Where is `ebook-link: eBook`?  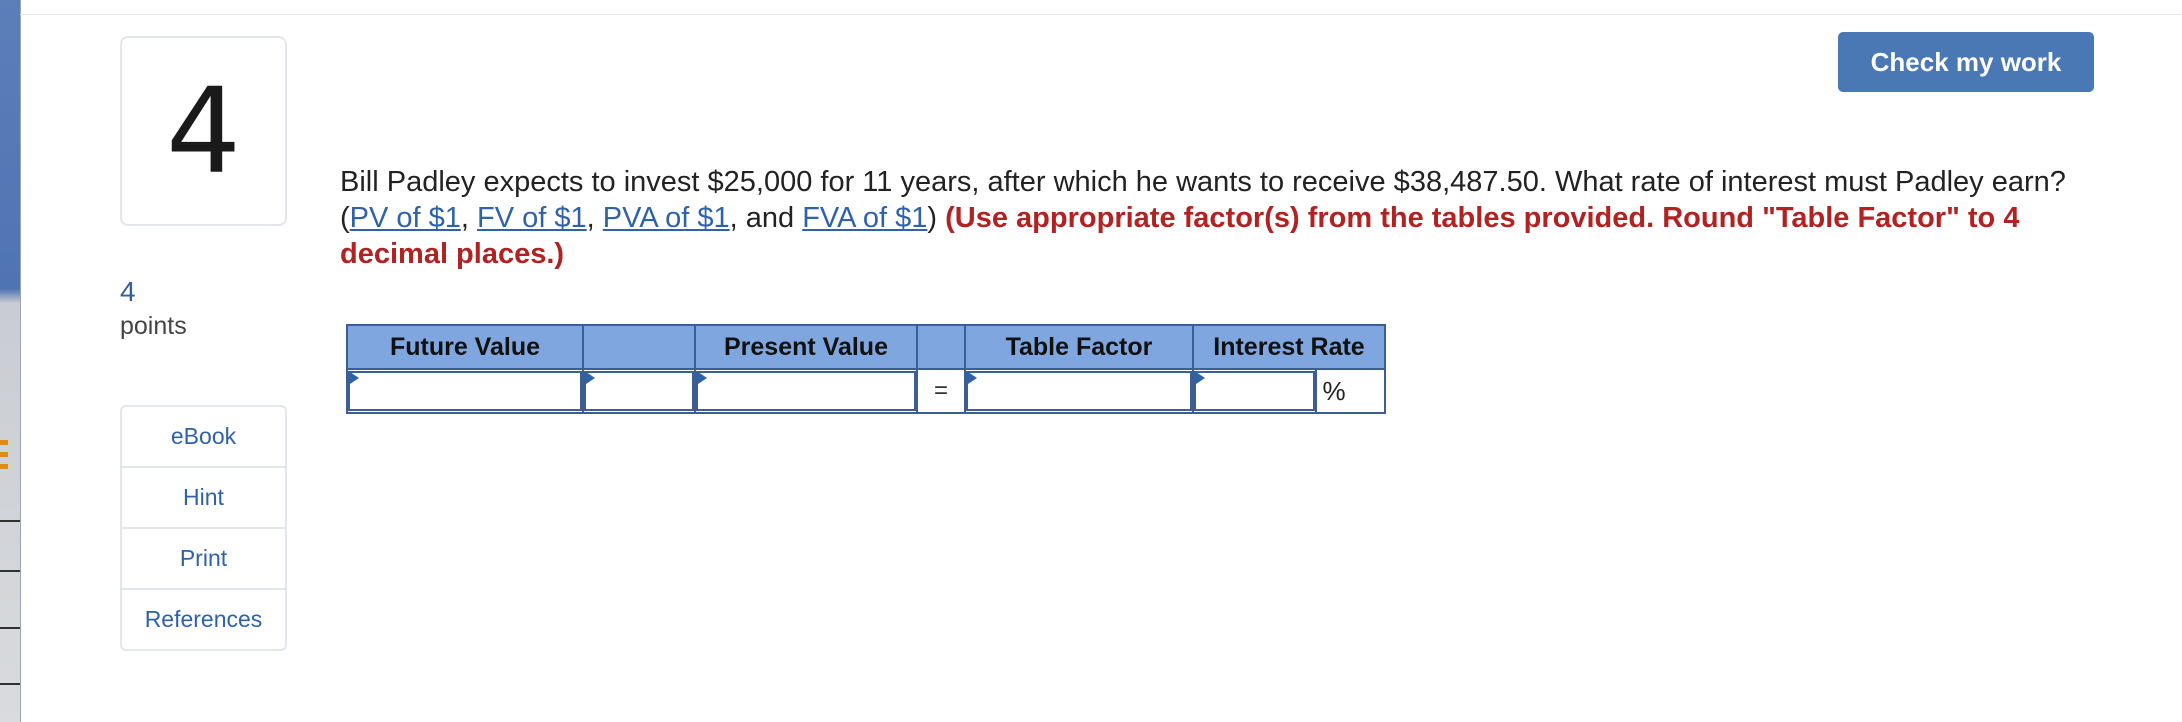 ebook-link: eBook is located at coordinates (203, 436).